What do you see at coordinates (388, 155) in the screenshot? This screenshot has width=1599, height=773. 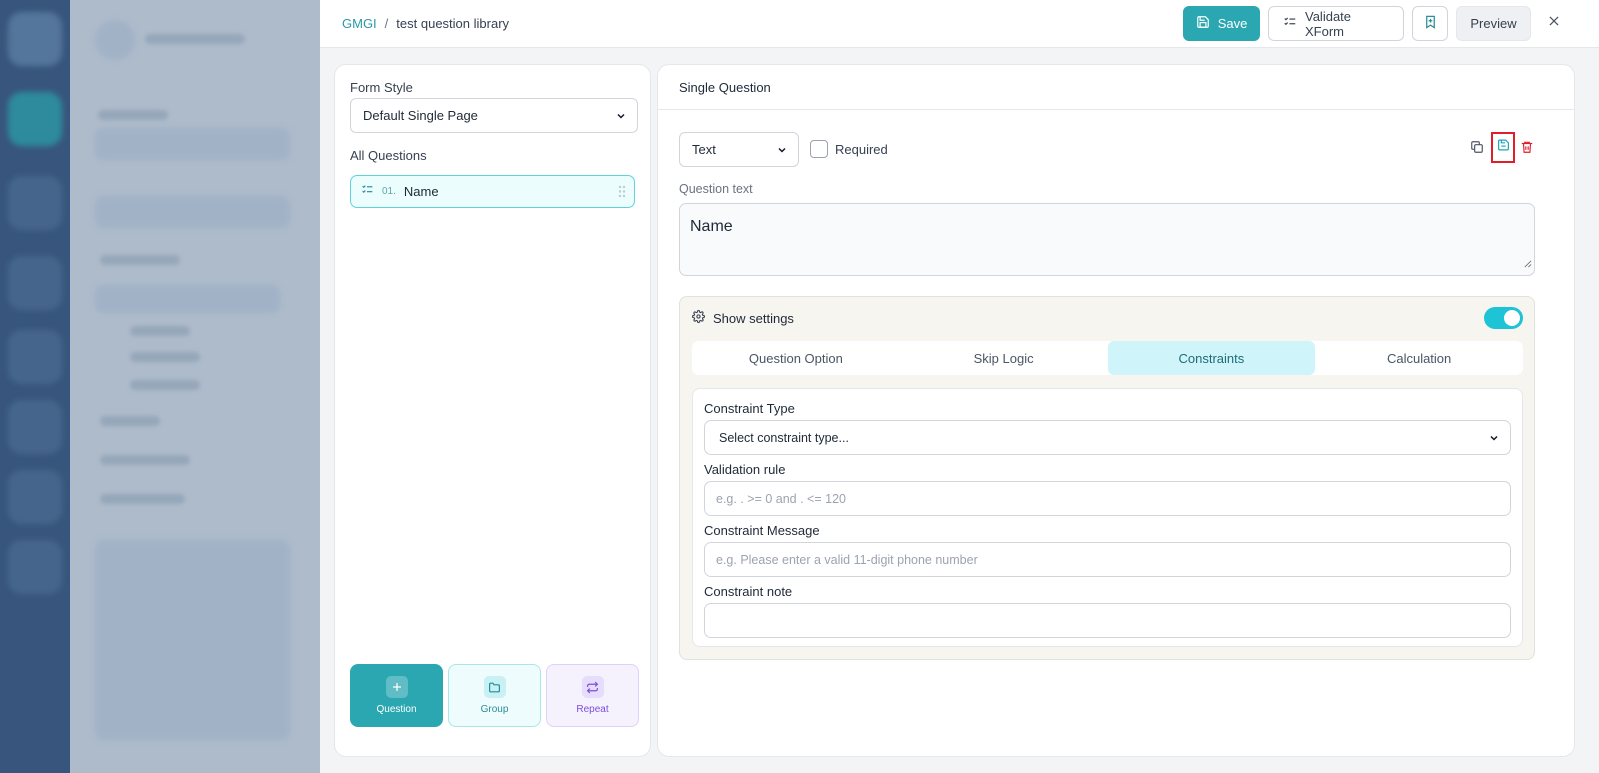 I see `all-questions-label: All Questions` at bounding box center [388, 155].